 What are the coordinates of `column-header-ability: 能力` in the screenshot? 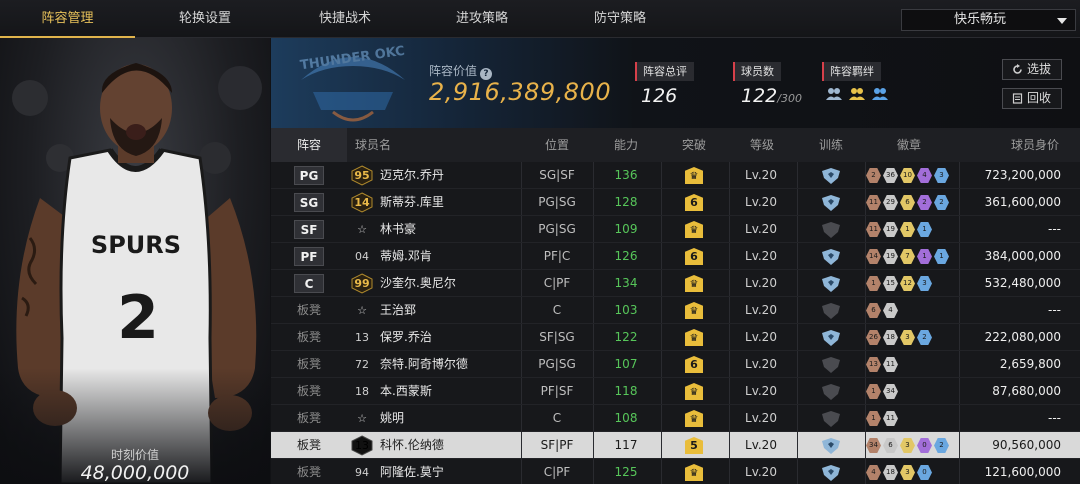 It's located at (626, 145).